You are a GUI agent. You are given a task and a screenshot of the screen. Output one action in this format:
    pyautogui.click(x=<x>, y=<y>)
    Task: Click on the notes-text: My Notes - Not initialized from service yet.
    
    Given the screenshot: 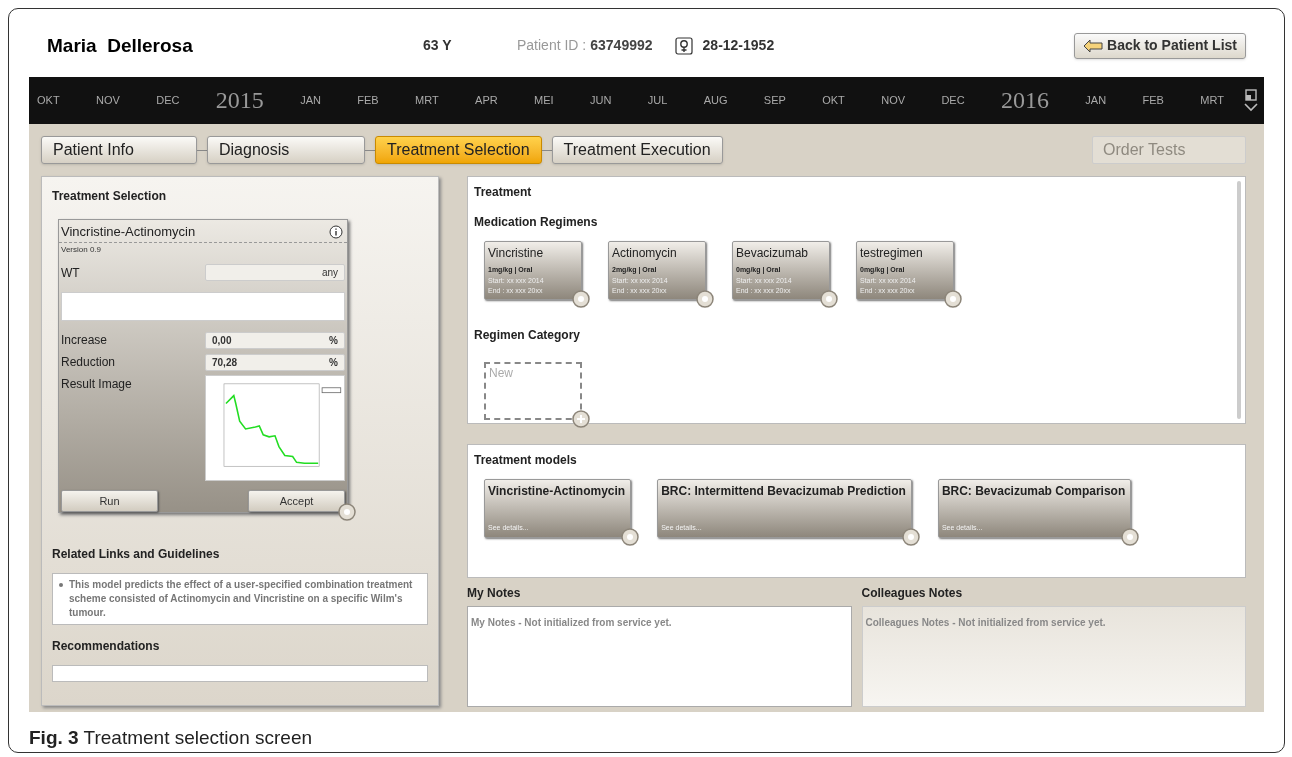 What is the action you would take?
    pyautogui.click(x=571, y=623)
    